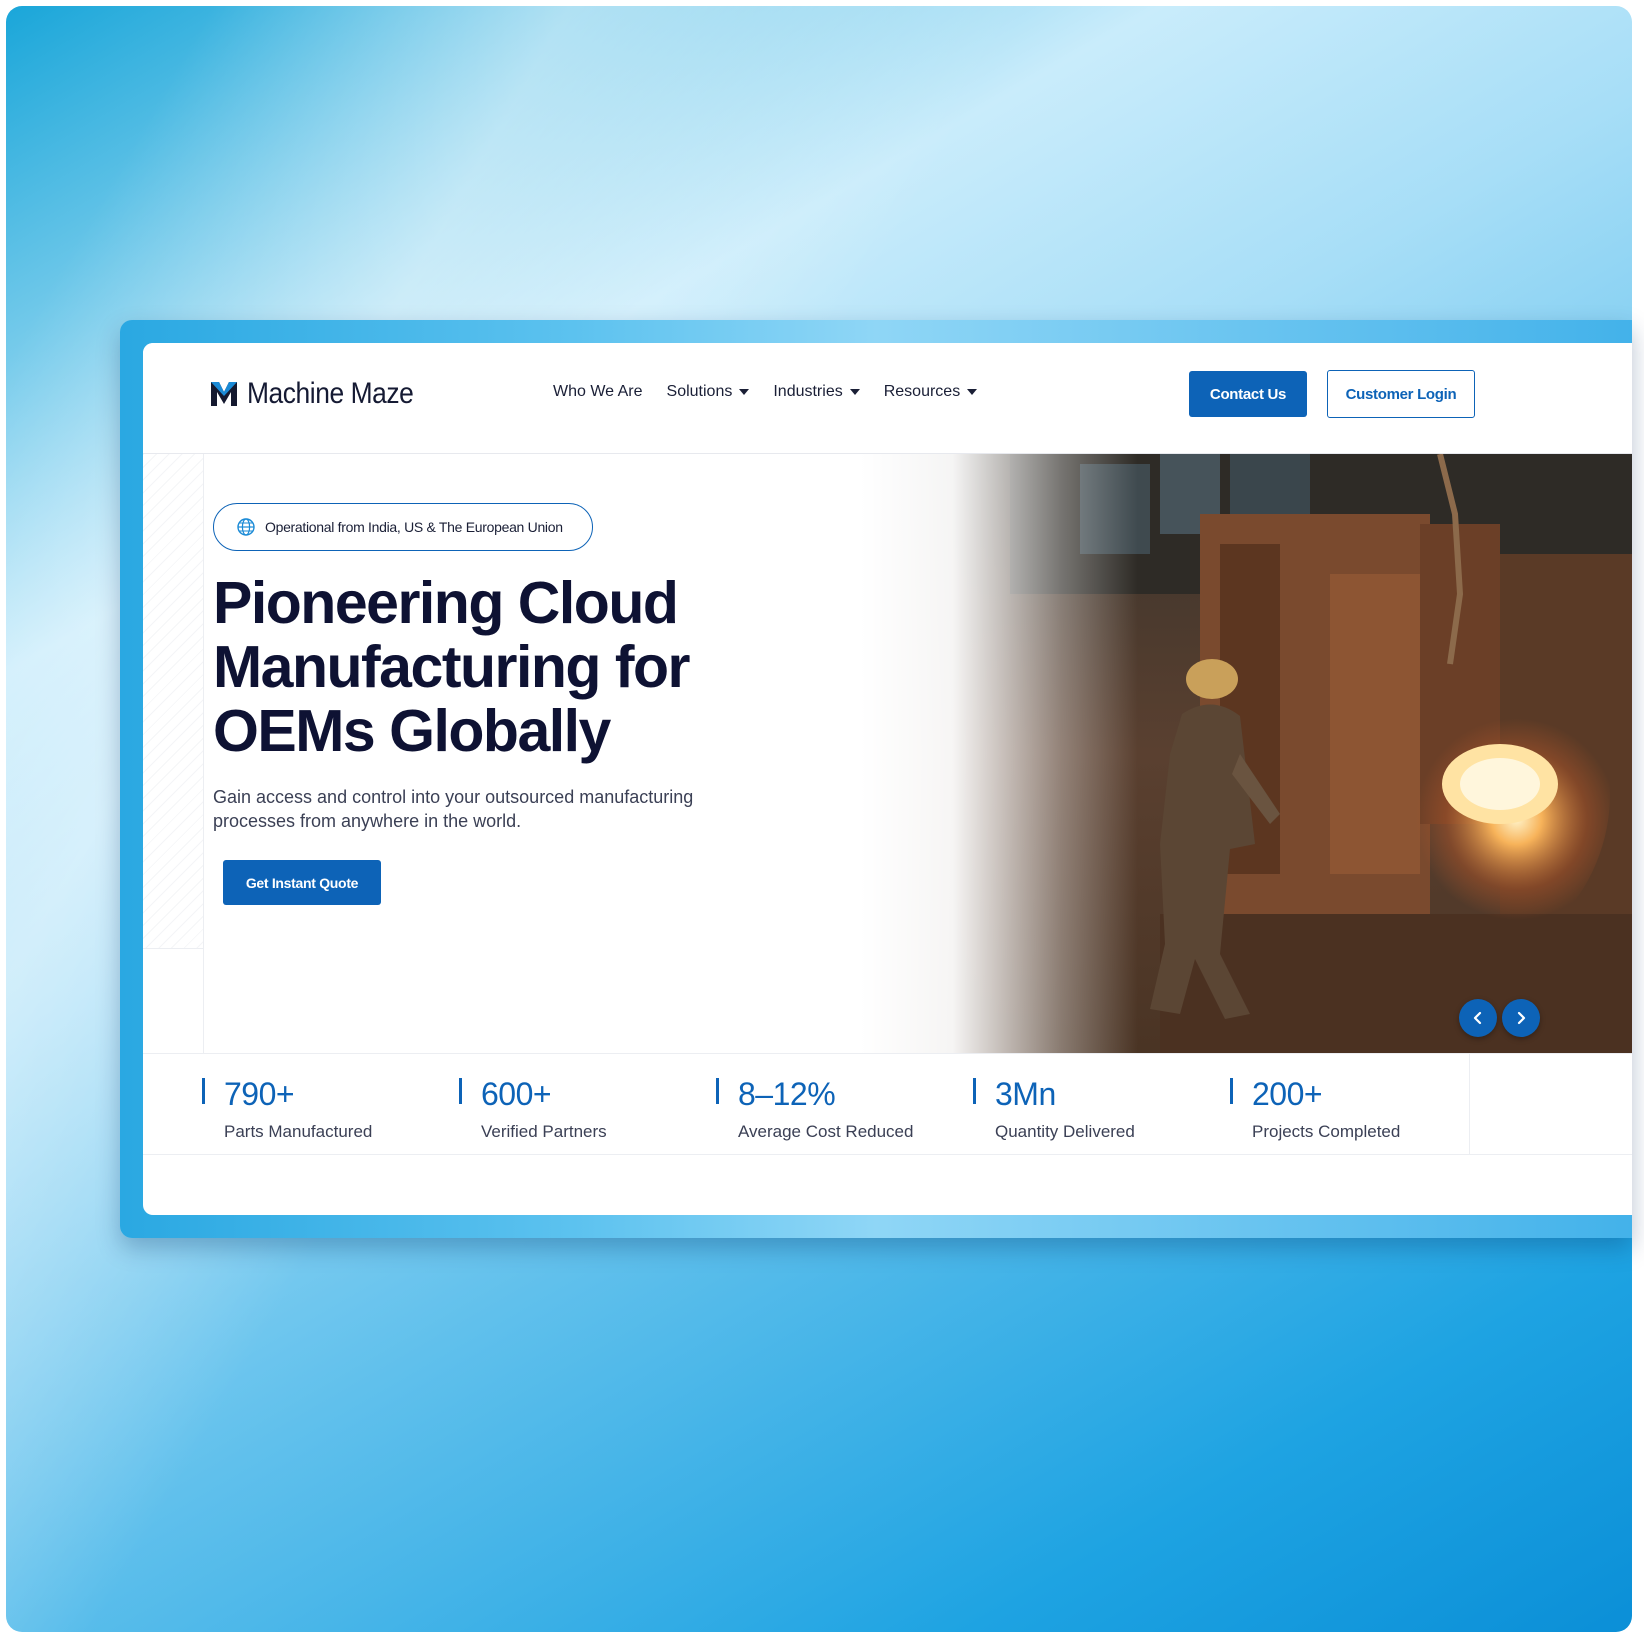  I want to click on nav-label: Who We Are, so click(598, 391).